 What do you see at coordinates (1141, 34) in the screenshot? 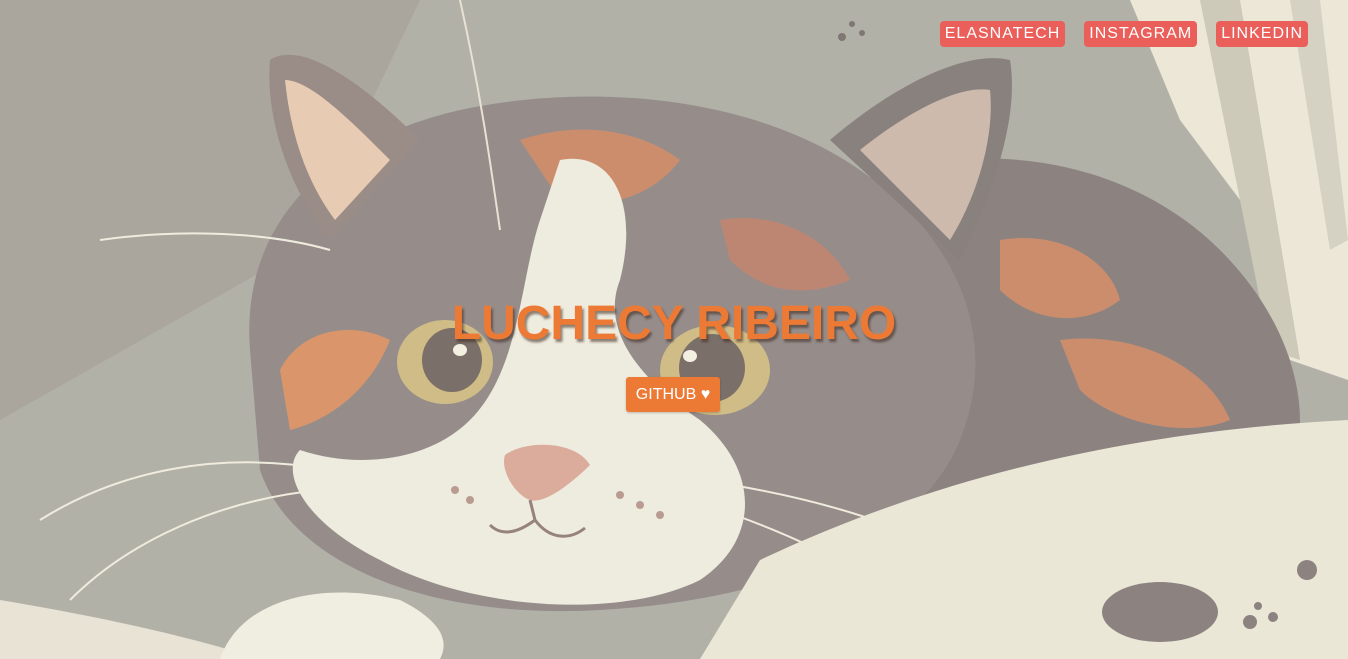
I see `nav-link-instagram: INSTAGRAM` at bounding box center [1141, 34].